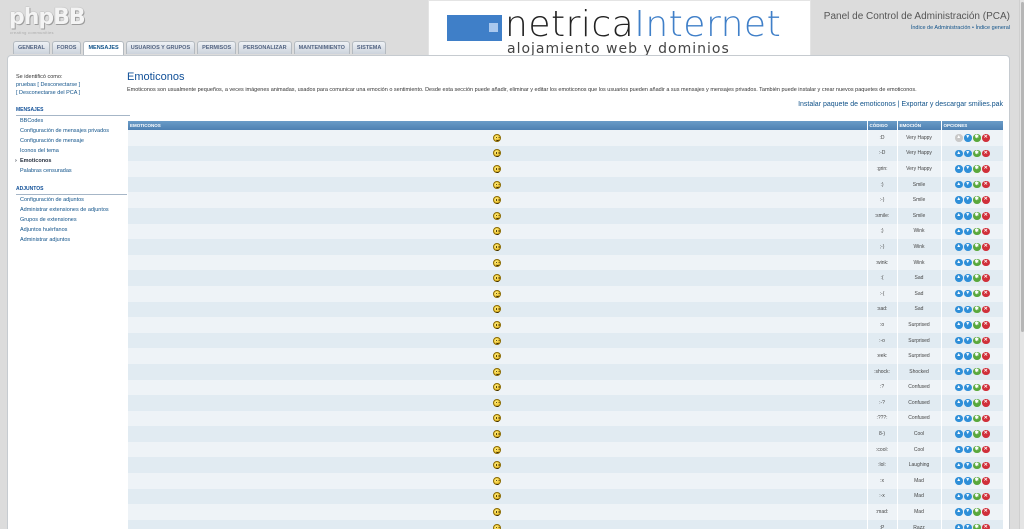 This screenshot has width=1024, height=529. I want to click on sidebar-item-bbcodes: BBCodes, so click(73, 121).